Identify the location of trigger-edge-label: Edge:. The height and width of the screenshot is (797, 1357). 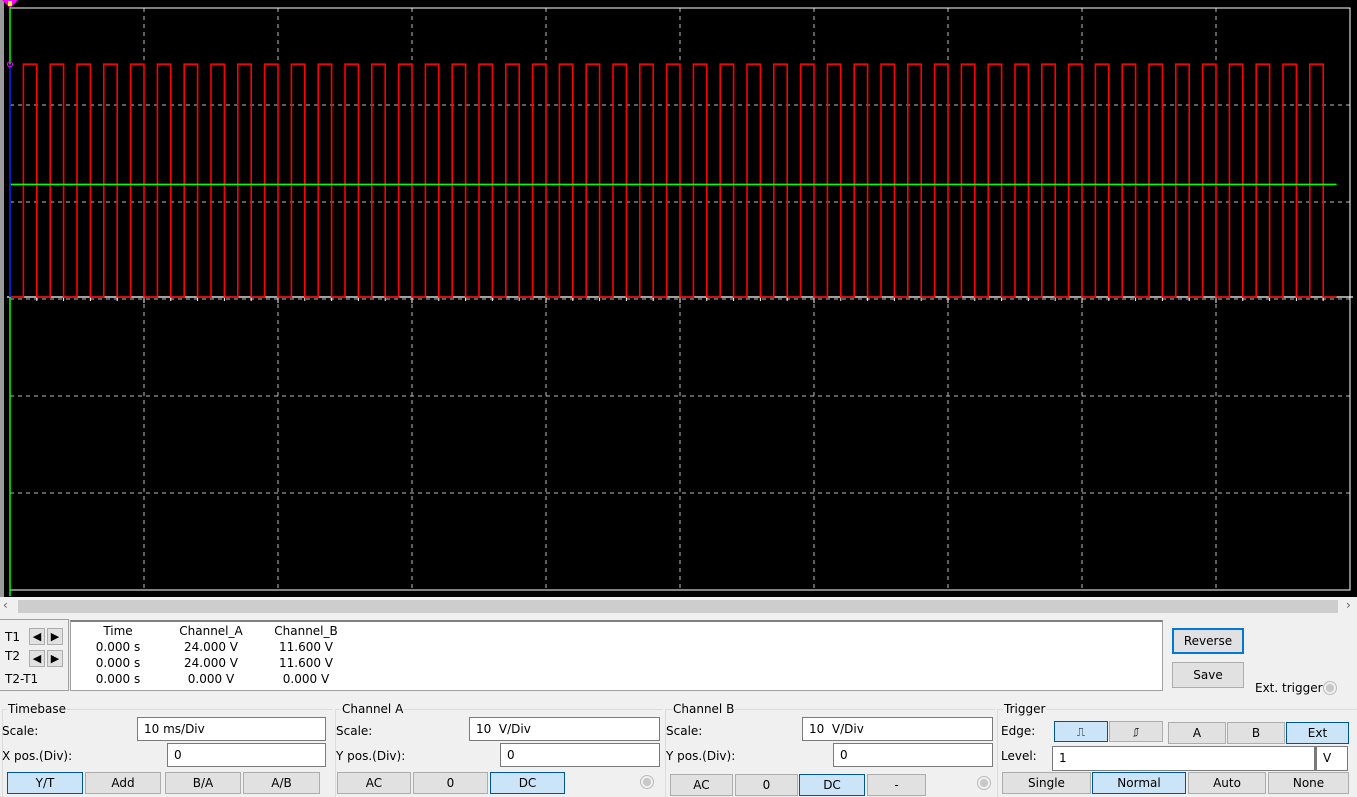
(1018, 731).